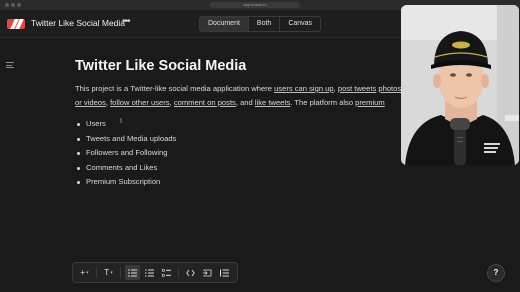 Image resolution: width=520 pixels, height=292 pixels. I want to click on outline-icon, so click(224, 272).